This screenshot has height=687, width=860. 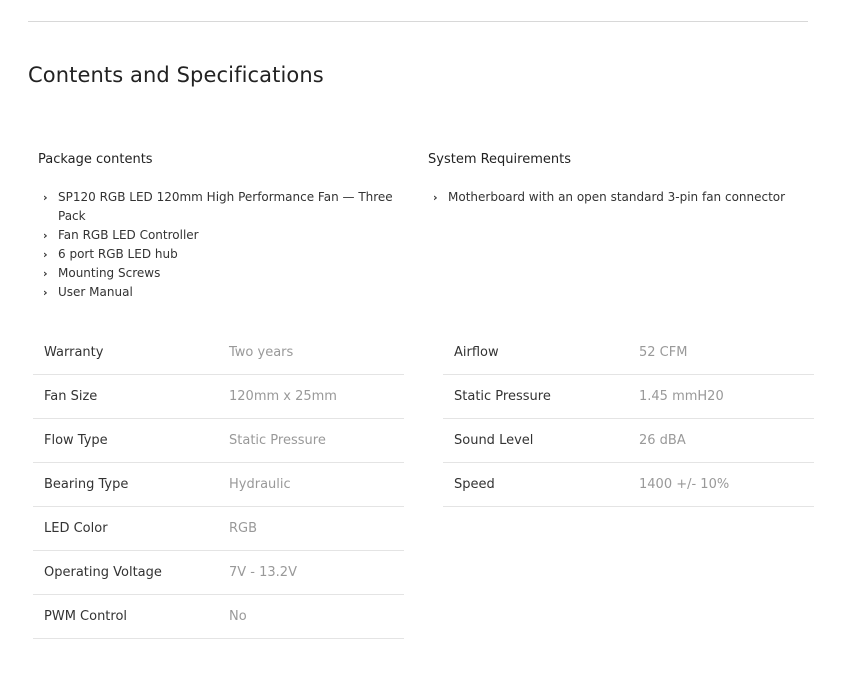 What do you see at coordinates (499, 159) in the screenshot?
I see `system-requirements-heading: System Requirements` at bounding box center [499, 159].